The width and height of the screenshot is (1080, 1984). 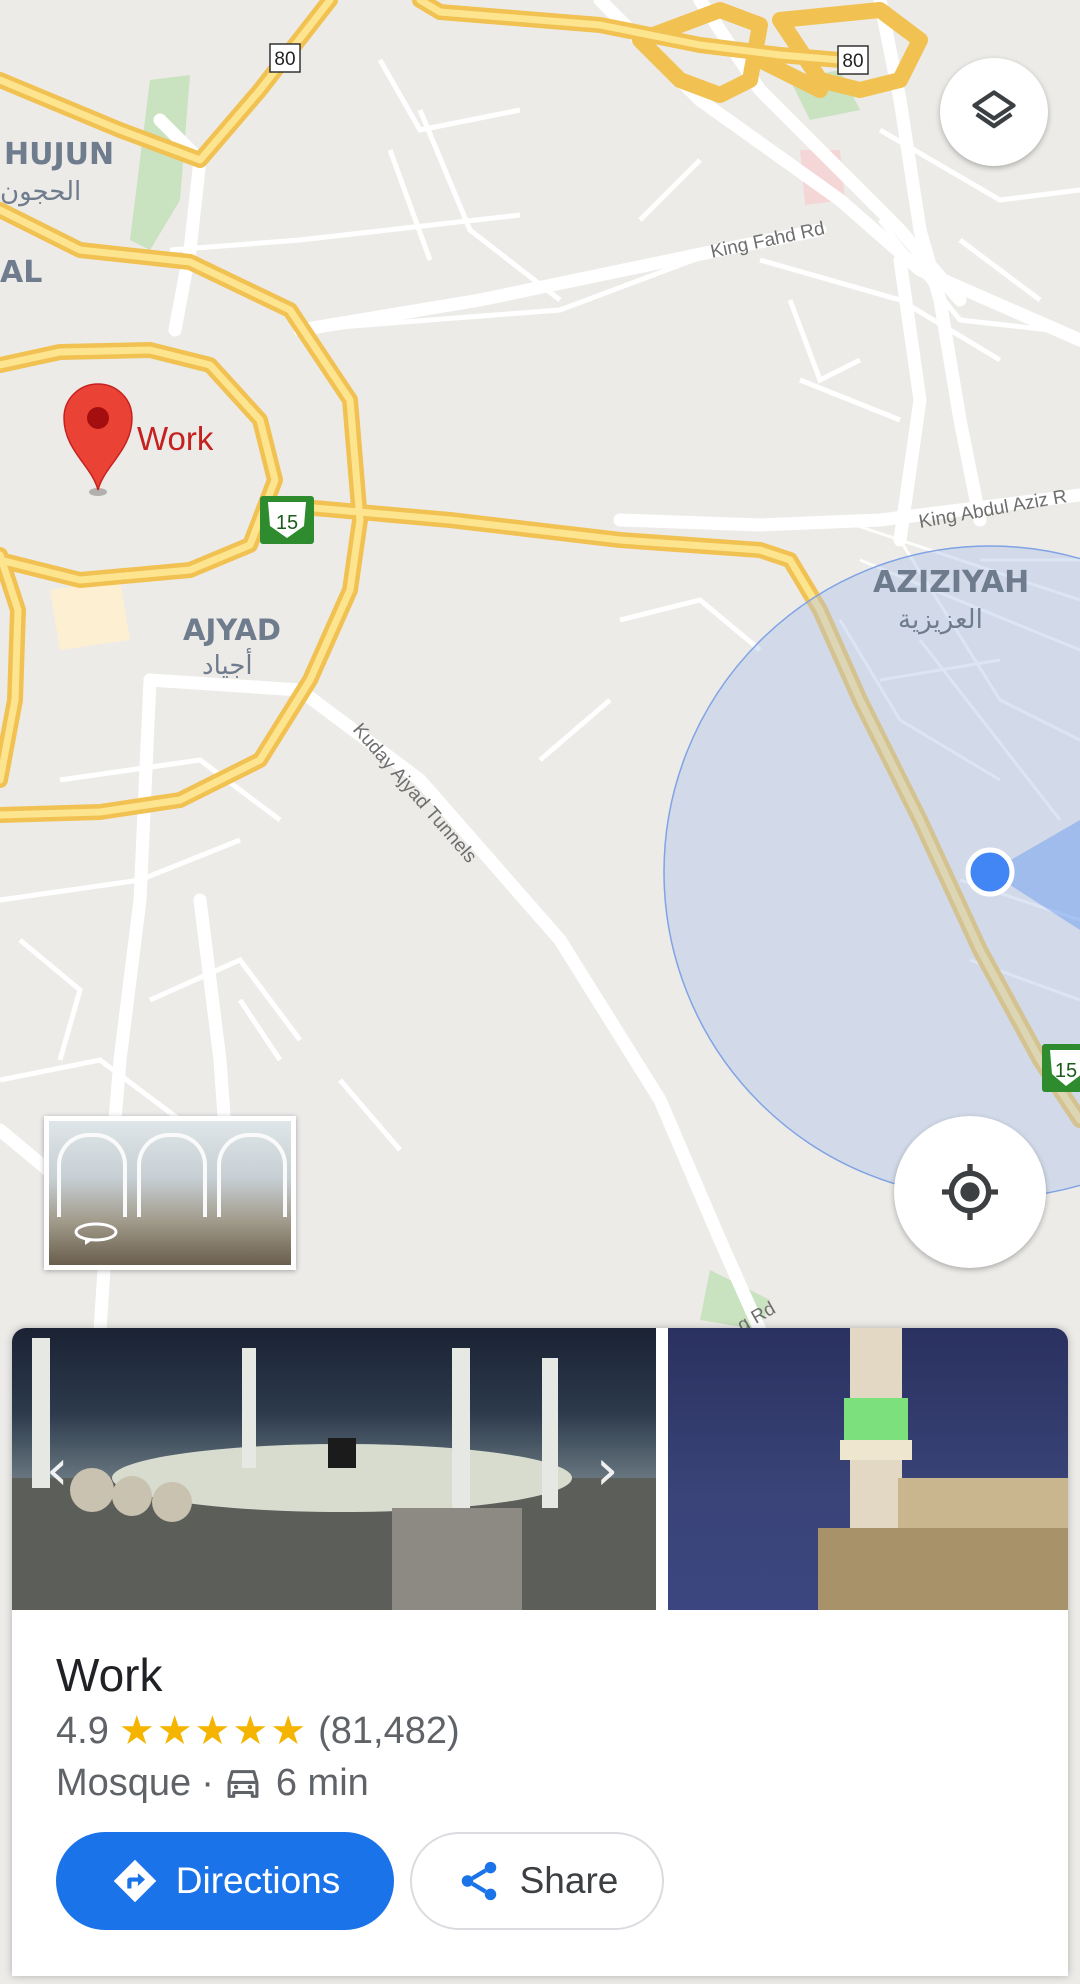 I want to click on share-label: Share, so click(x=569, y=1880).